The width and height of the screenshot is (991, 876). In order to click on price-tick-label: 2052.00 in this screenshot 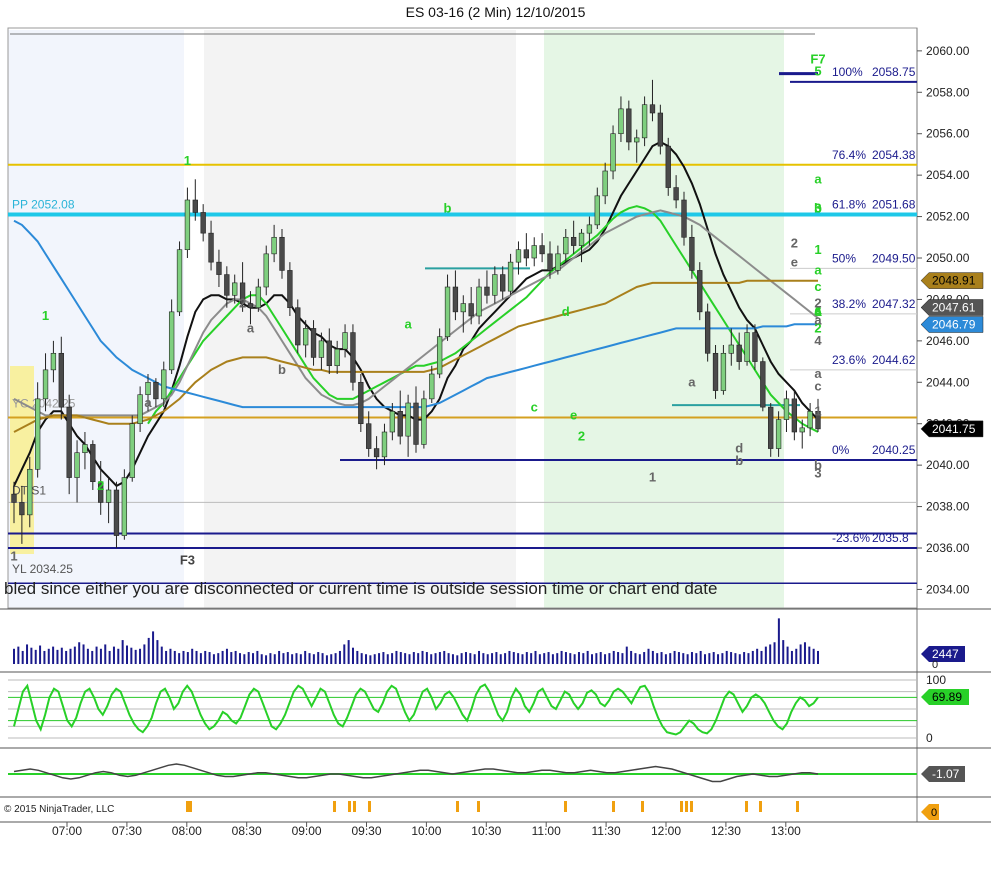, I will do `click(948, 217)`.